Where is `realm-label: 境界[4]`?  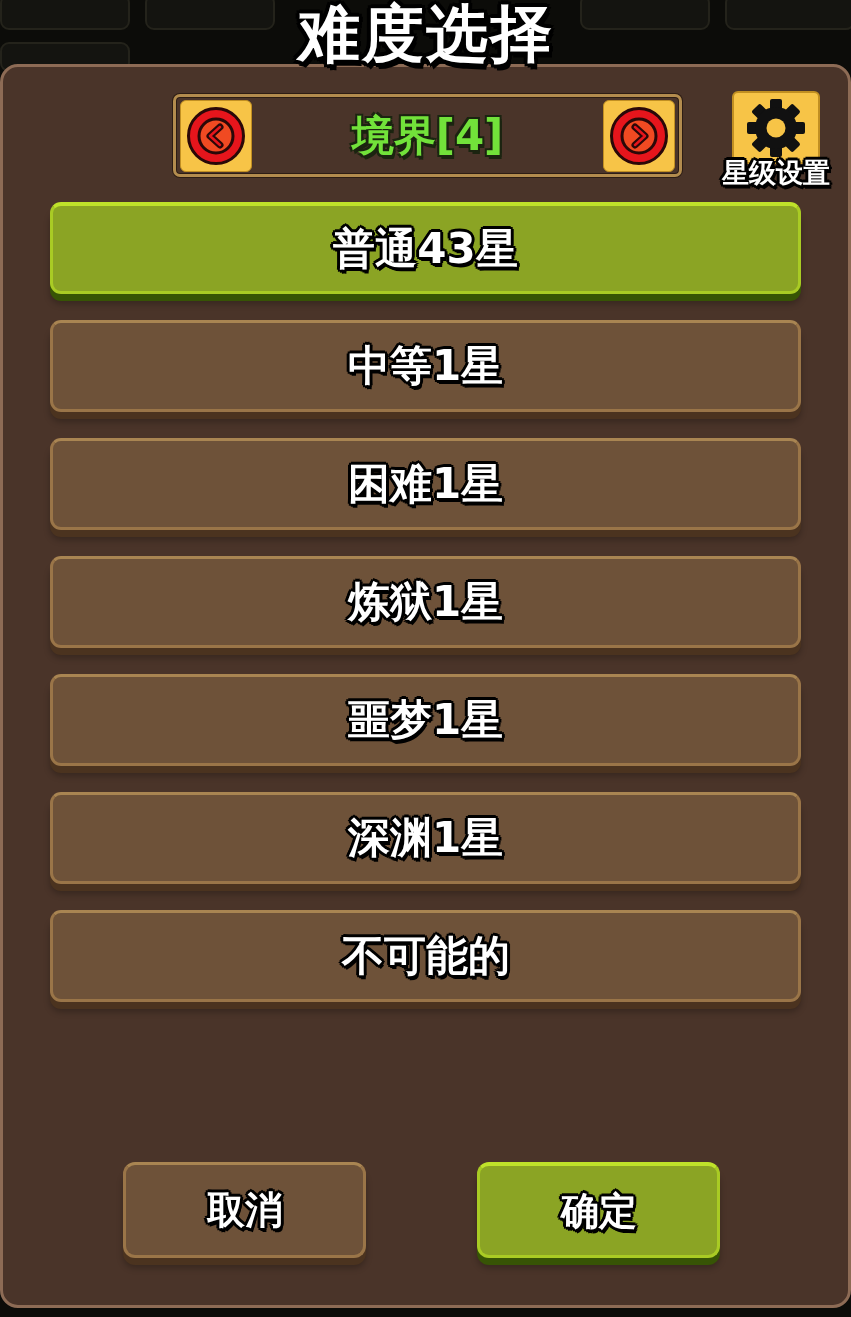 realm-label: 境界[4] is located at coordinates (427, 135).